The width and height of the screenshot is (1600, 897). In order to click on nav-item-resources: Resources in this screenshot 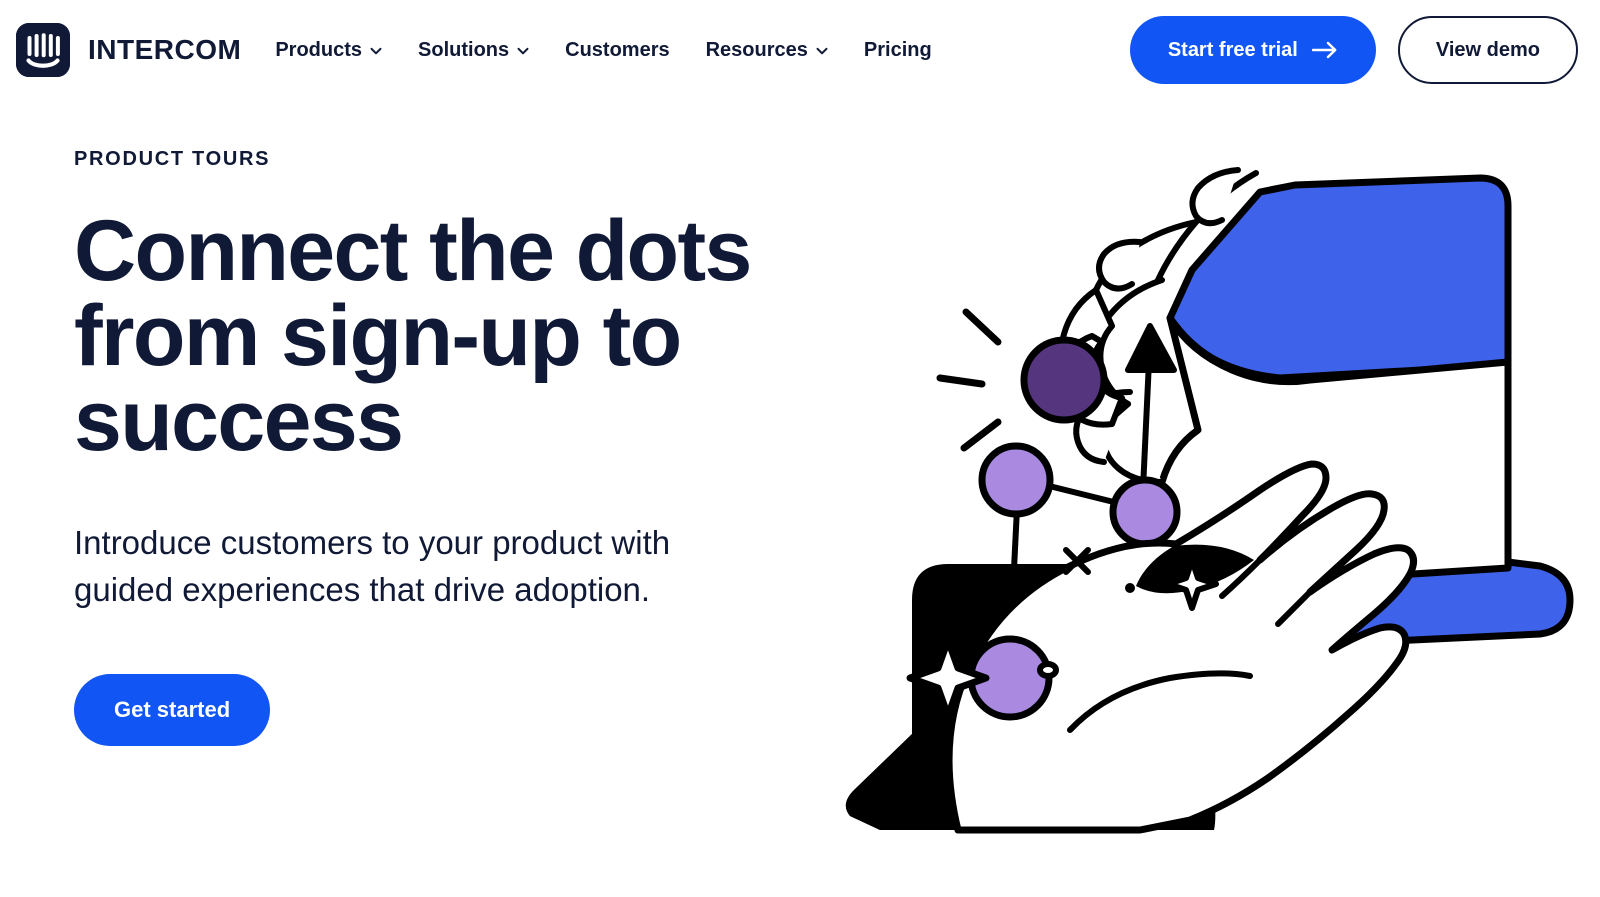, I will do `click(767, 50)`.